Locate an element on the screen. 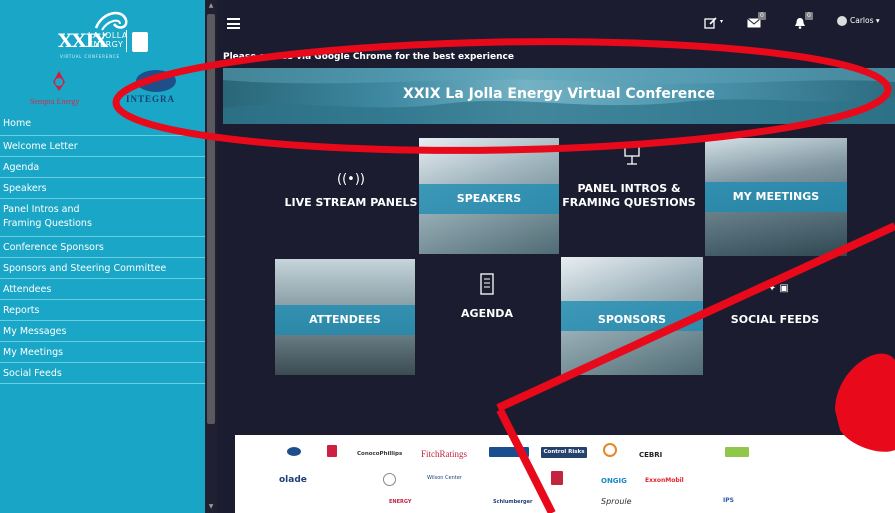 This screenshot has height=513, width=895. tile-agenda: AGENDA is located at coordinates (487, 317).